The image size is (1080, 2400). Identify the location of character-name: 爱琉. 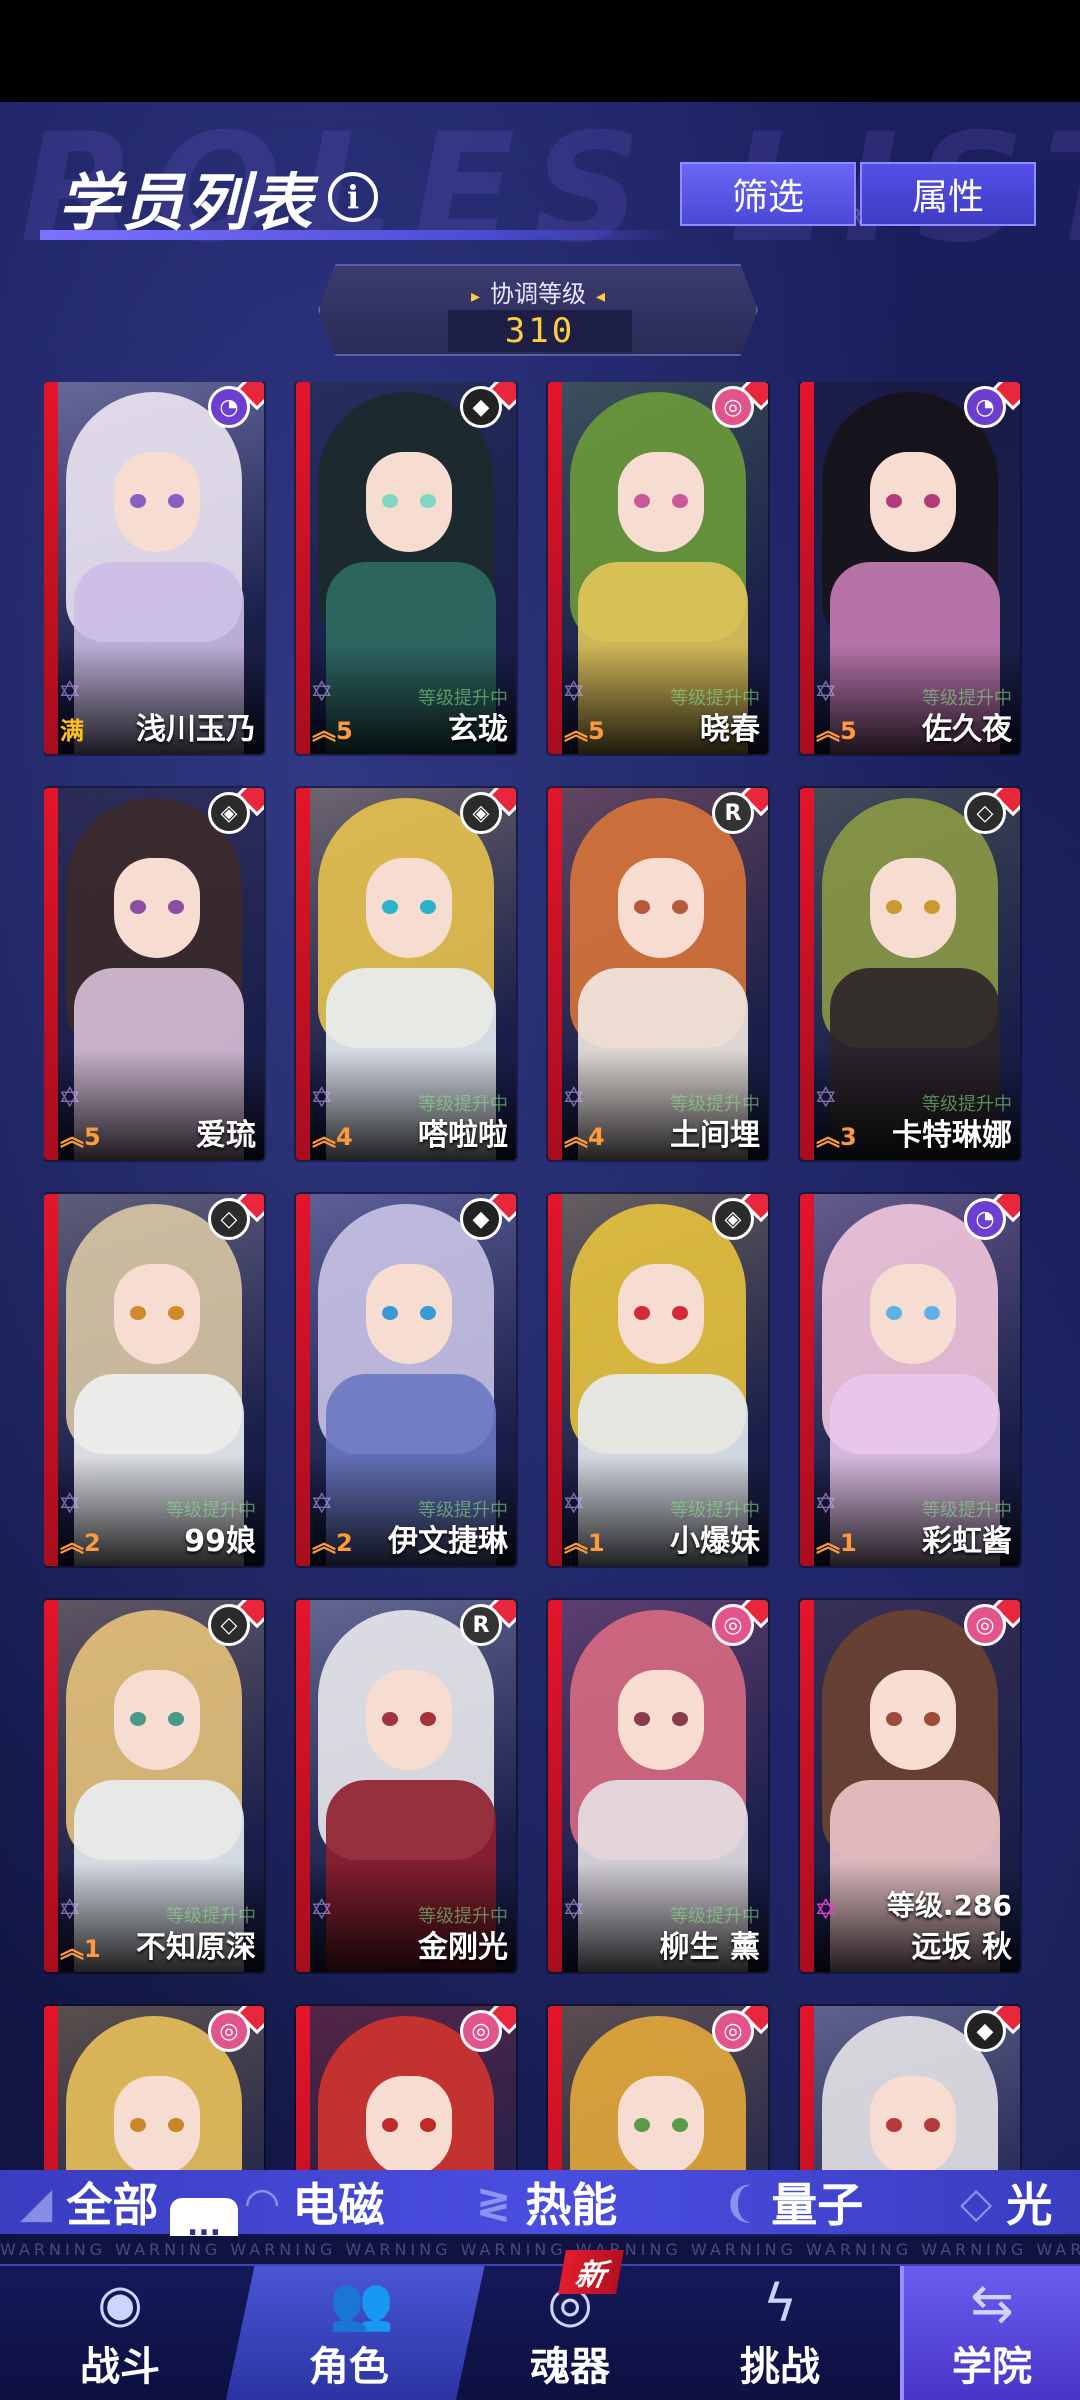
(226, 1135).